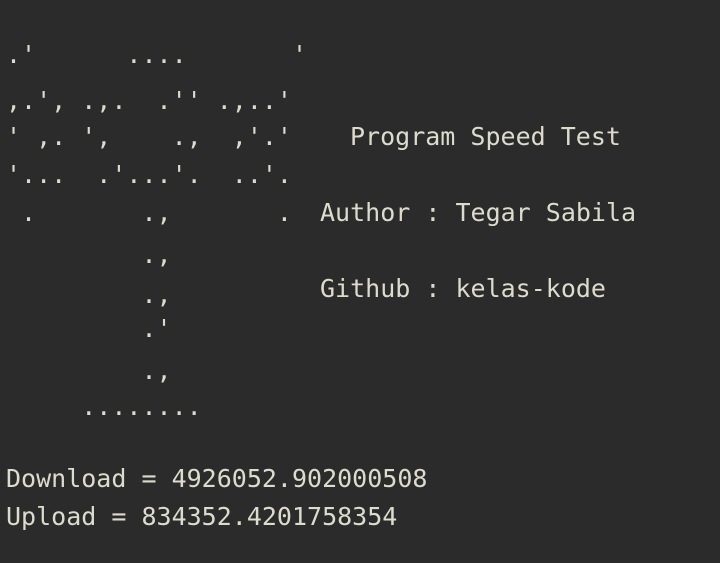  I want to click on author-line: Author : Tegar Sabila, so click(478, 212).